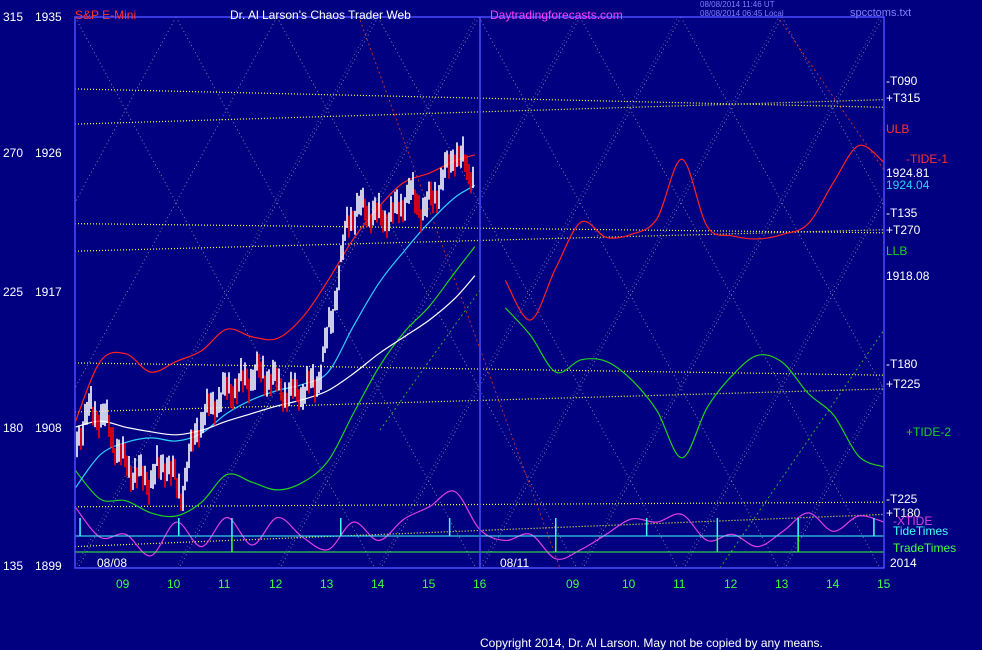  I want to click on right-level-label: -TIDE-1, so click(927, 159).